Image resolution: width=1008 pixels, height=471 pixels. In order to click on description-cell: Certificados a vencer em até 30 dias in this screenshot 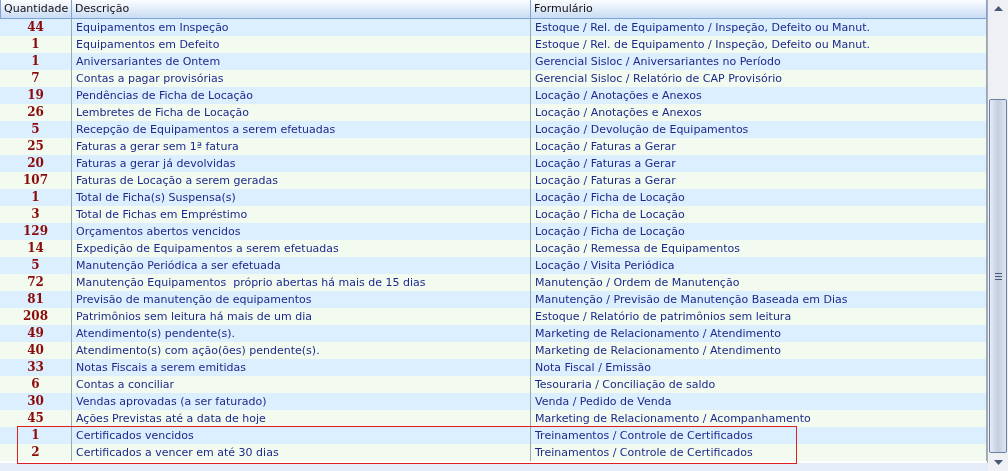, I will do `click(301, 452)`.